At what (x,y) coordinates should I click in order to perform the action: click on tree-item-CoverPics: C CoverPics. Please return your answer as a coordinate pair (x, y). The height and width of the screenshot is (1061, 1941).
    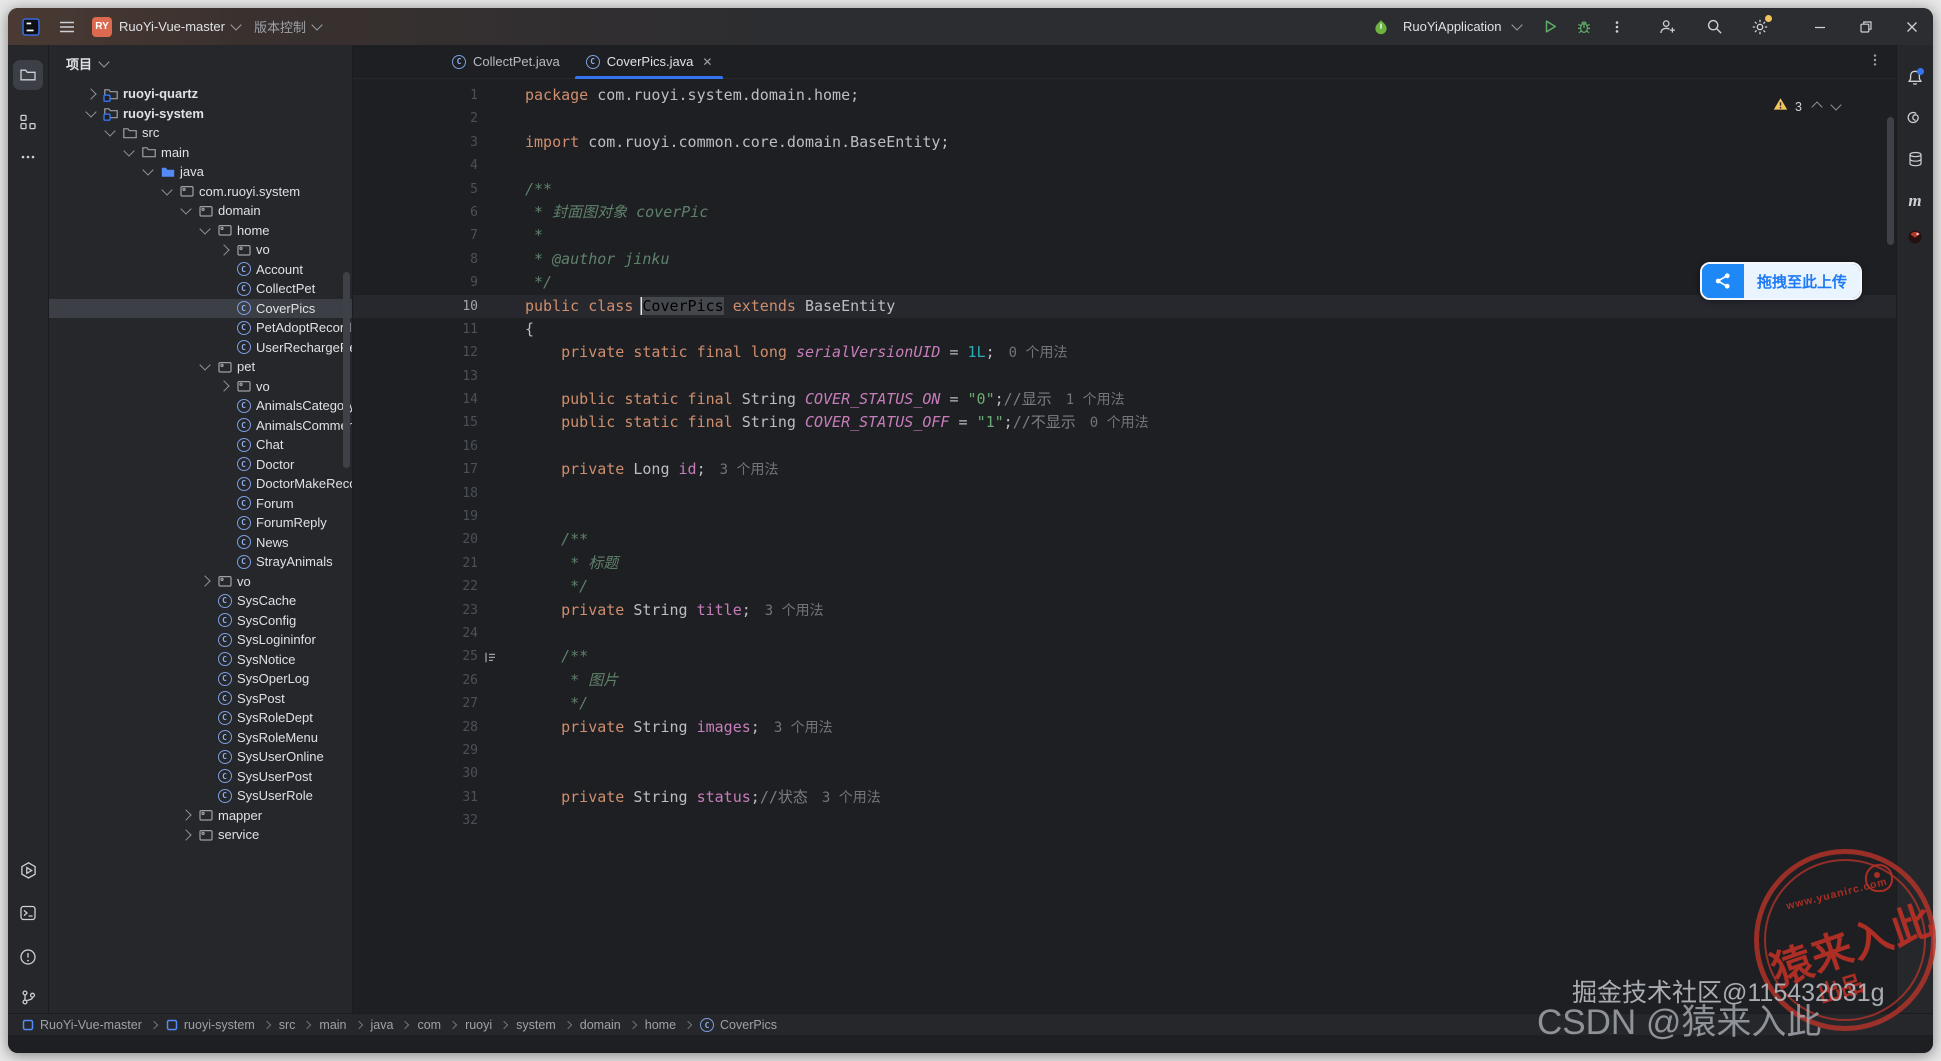
    Looking at the image, I should click on (200, 308).